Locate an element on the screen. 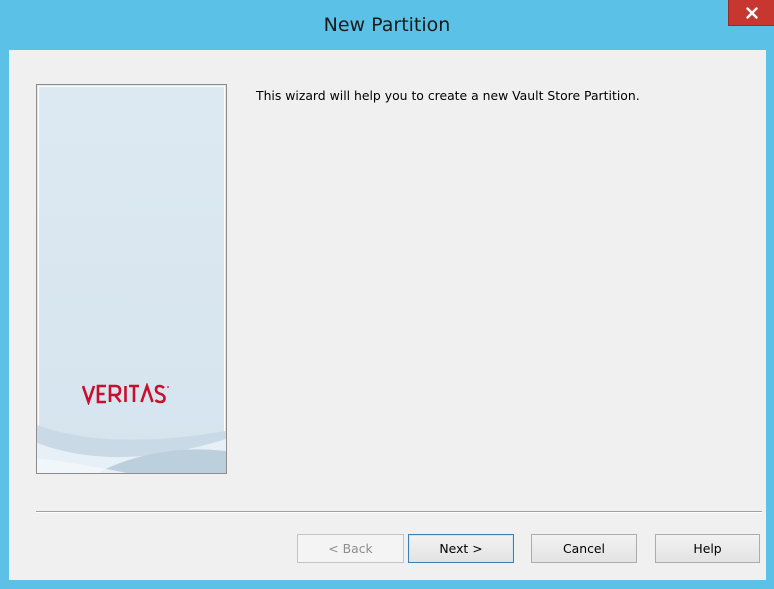  next-button: Next > is located at coordinates (461, 548).